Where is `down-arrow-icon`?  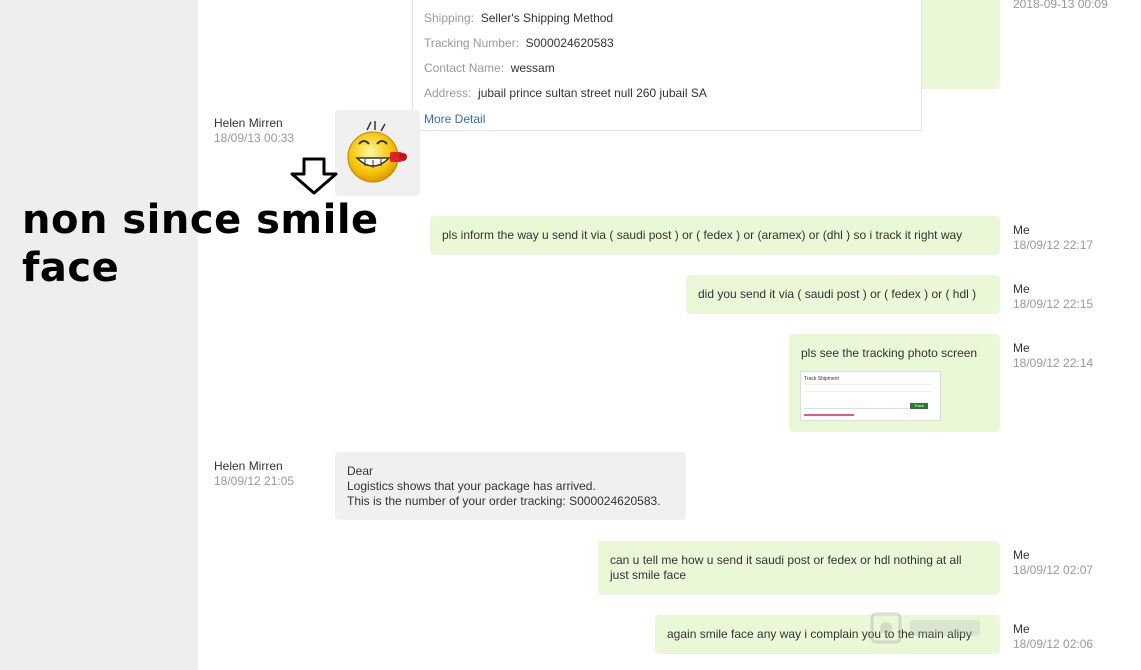
down-arrow-icon is located at coordinates (314, 176).